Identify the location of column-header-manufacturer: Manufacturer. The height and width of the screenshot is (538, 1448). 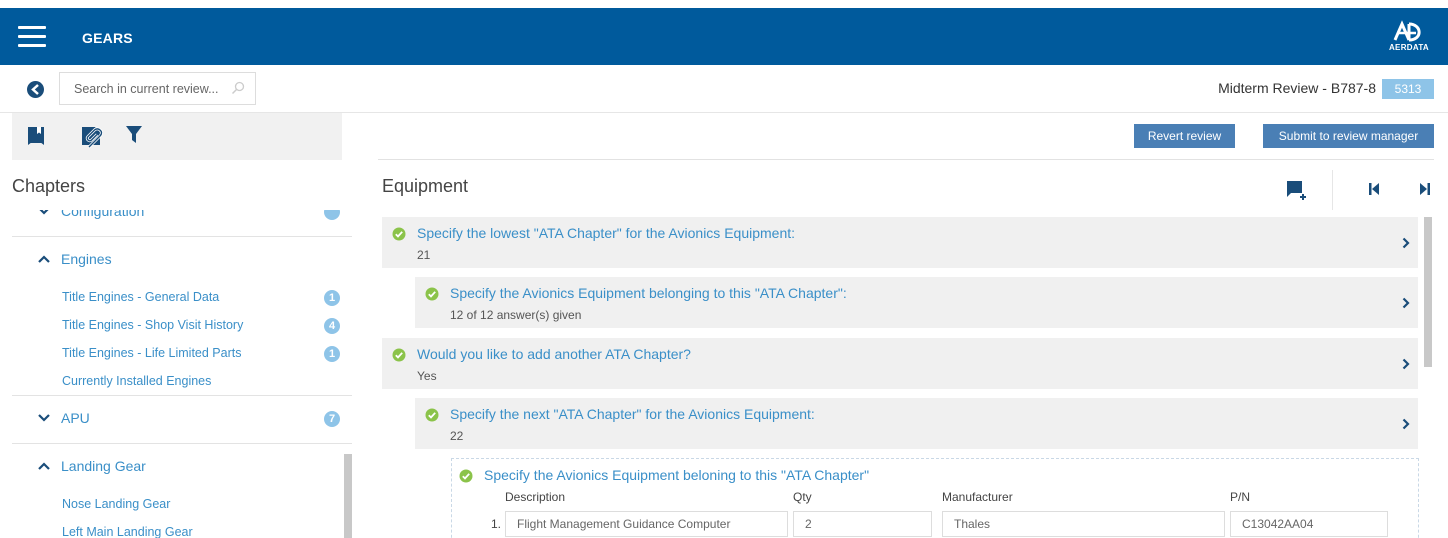
(977, 497).